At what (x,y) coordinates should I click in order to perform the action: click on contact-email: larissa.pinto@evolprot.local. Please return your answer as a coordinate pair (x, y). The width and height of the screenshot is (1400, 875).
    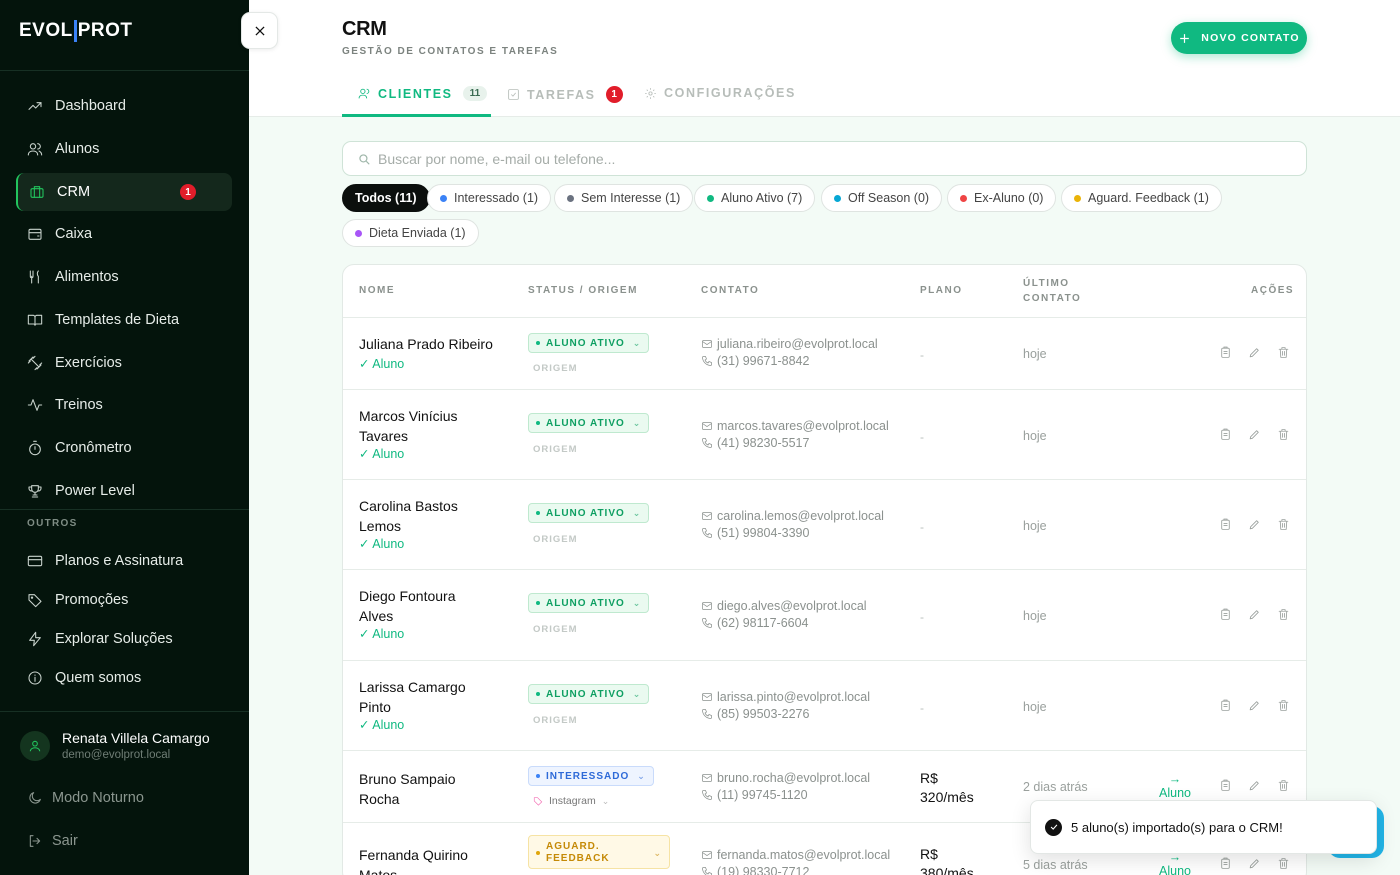
    Looking at the image, I should click on (785, 697).